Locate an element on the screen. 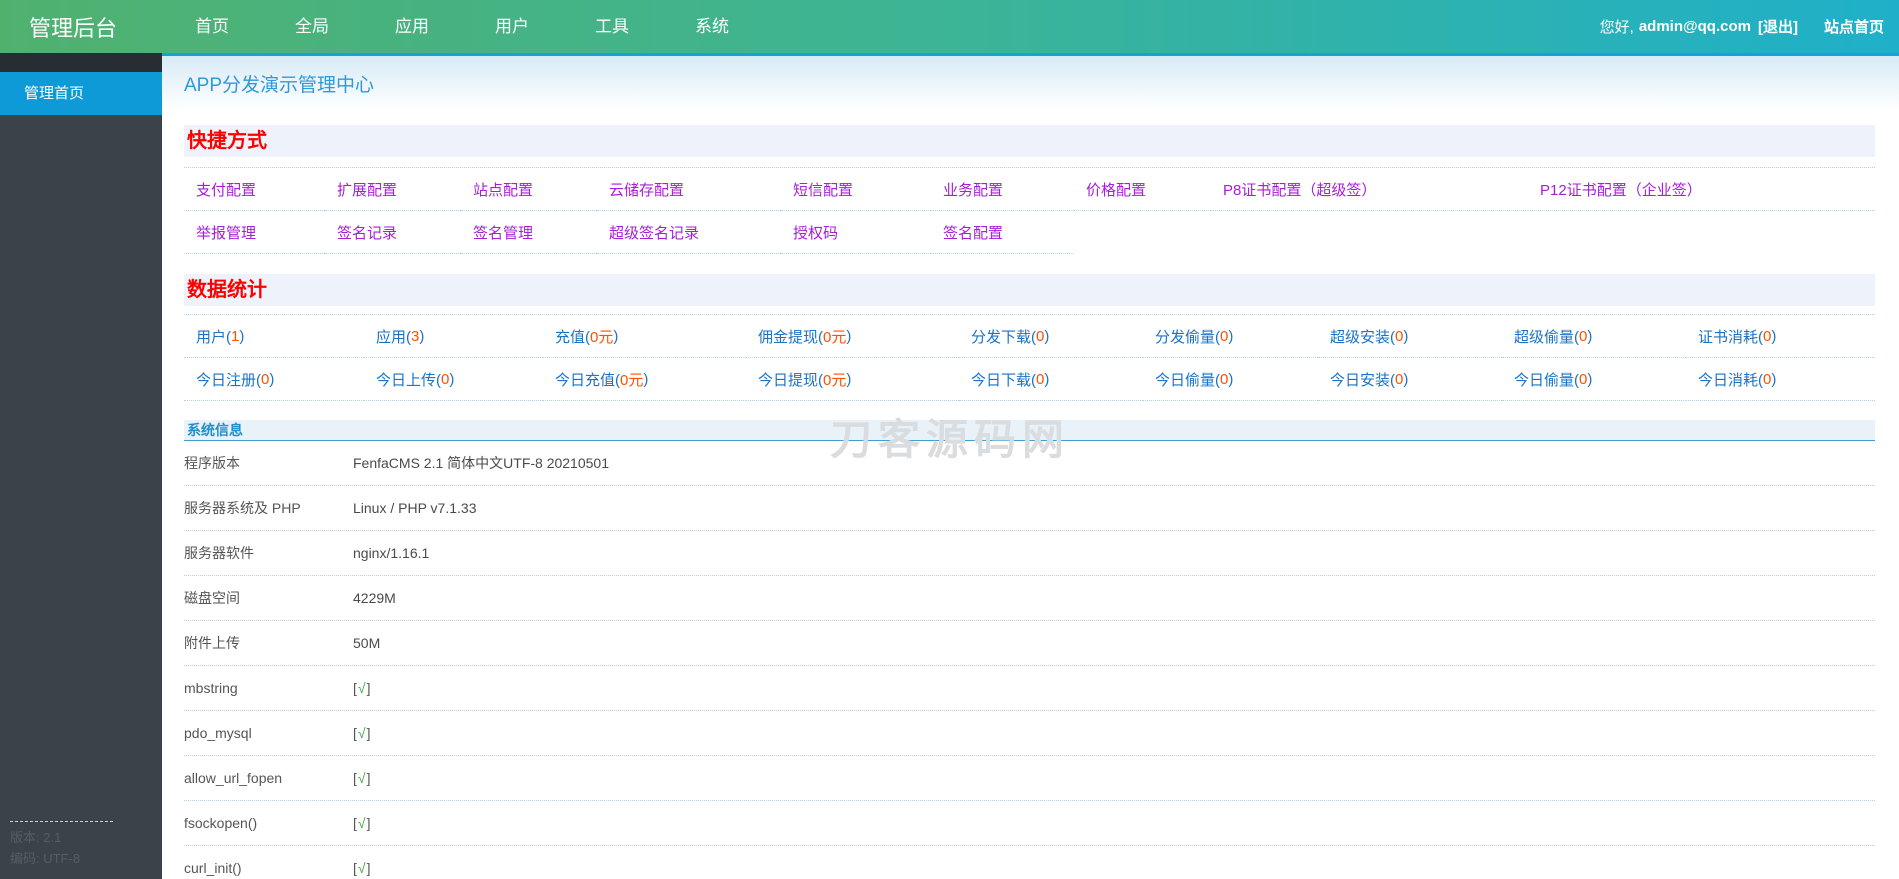 The width and height of the screenshot is (1899, 879). system-info-row: mbstring [√] is located at coordinates (1029, 688).